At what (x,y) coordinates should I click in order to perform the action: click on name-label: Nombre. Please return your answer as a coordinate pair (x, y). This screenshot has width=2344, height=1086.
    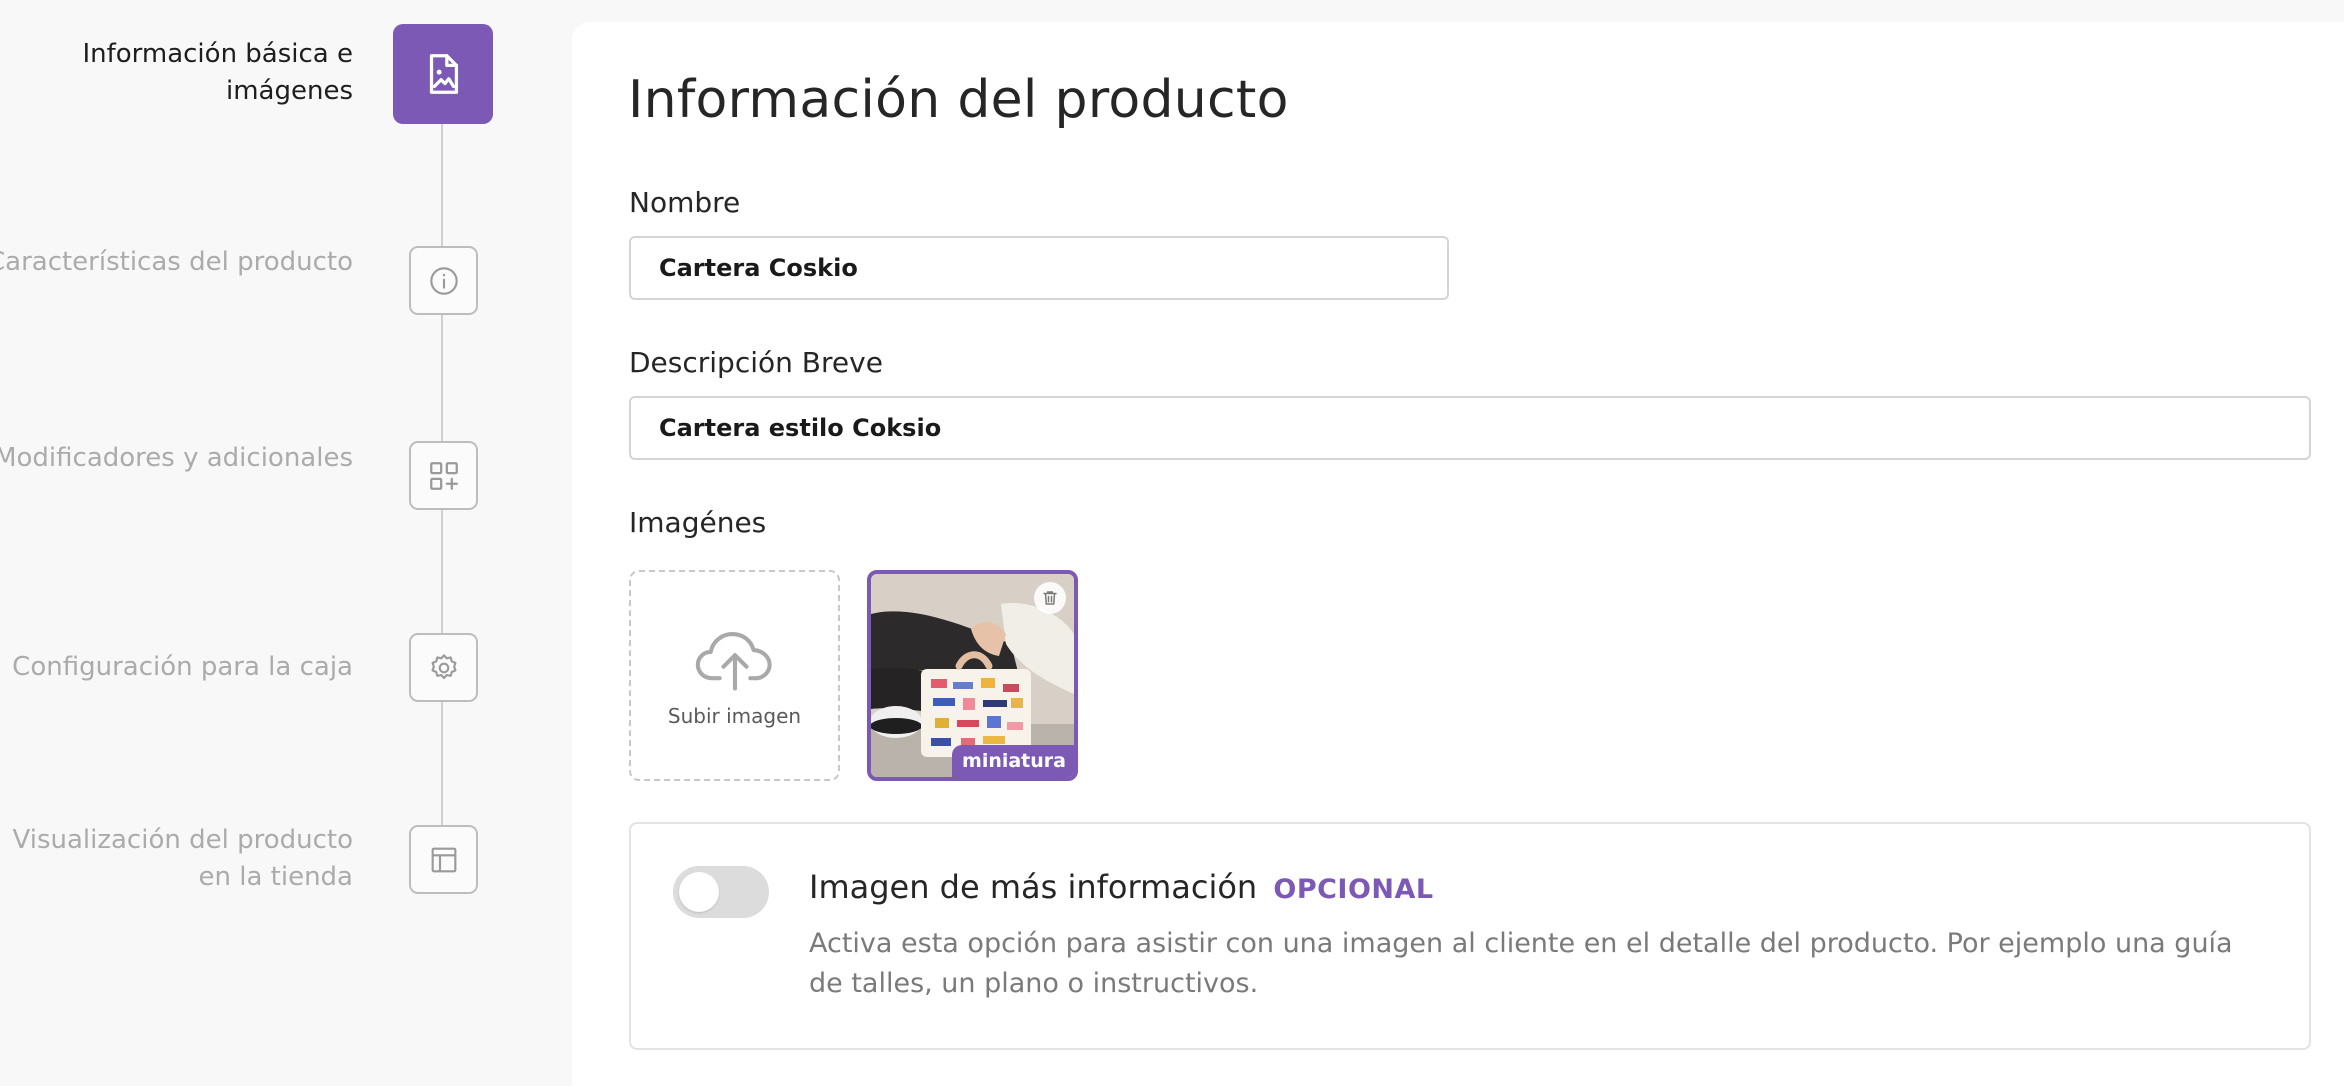
    Looking at the image, I should click on (685, 202).